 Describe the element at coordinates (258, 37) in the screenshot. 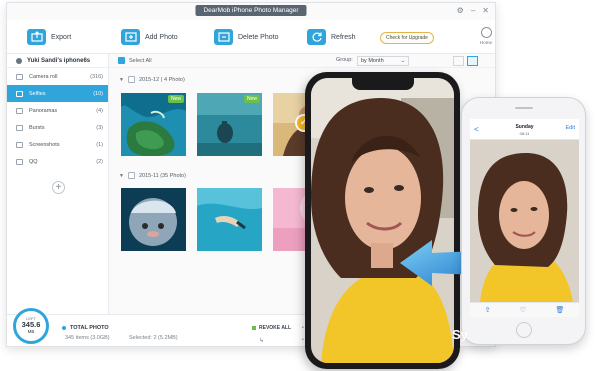

I see `delete-photo-label: Delete Photo` at that location.